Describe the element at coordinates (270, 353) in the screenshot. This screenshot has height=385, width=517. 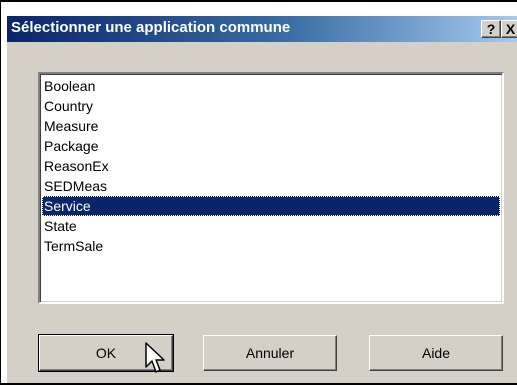
I see `cancel-button: Annuler` at that location.